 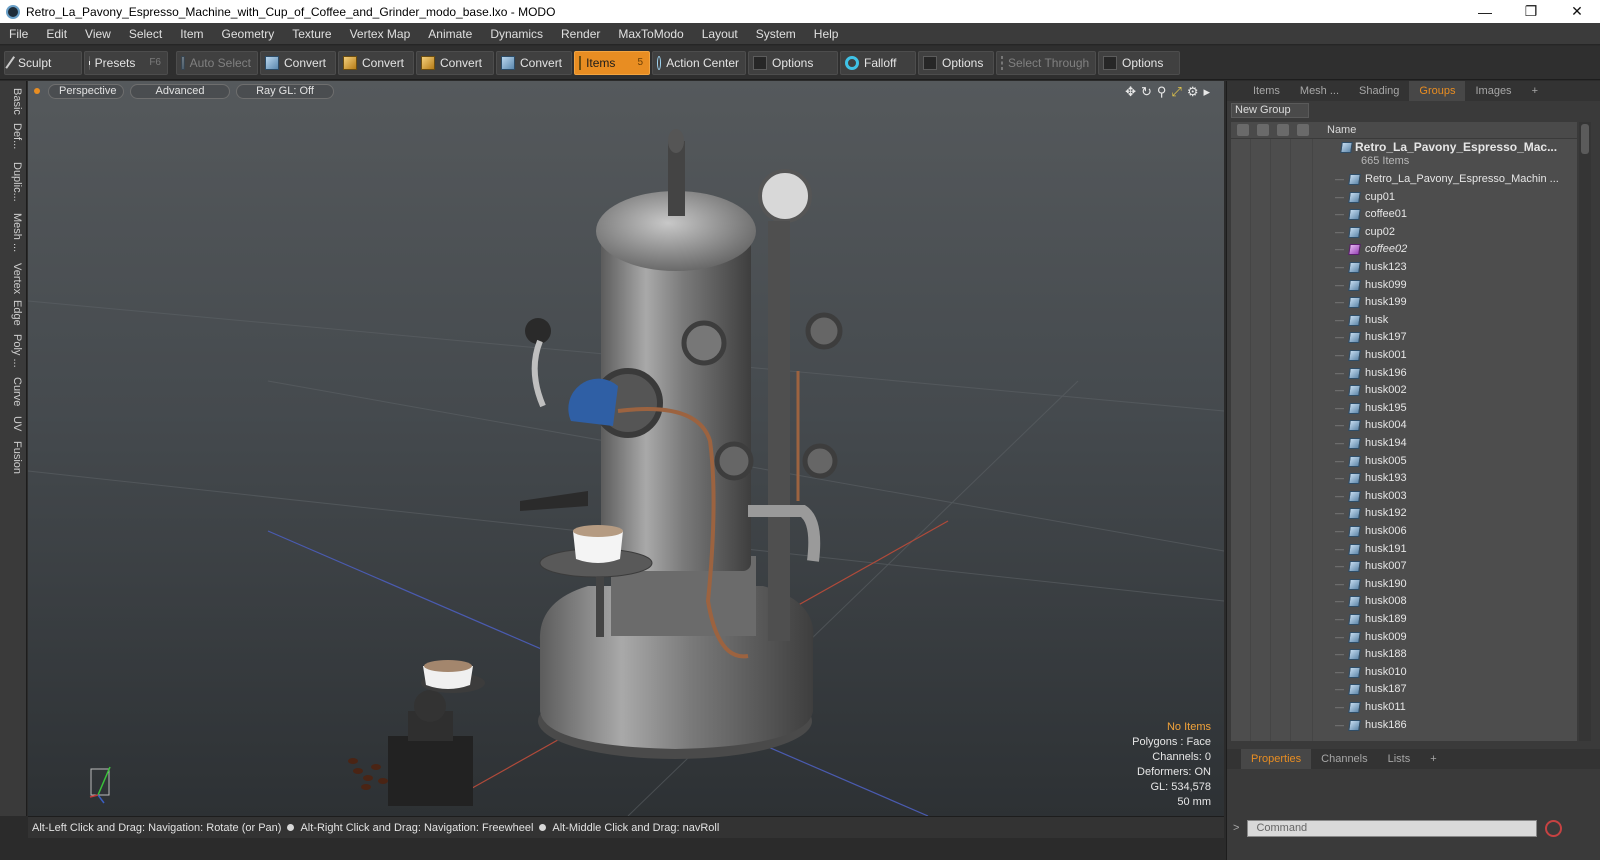 I want to click on list-item: — husk123, so click(x=1404, y=268).